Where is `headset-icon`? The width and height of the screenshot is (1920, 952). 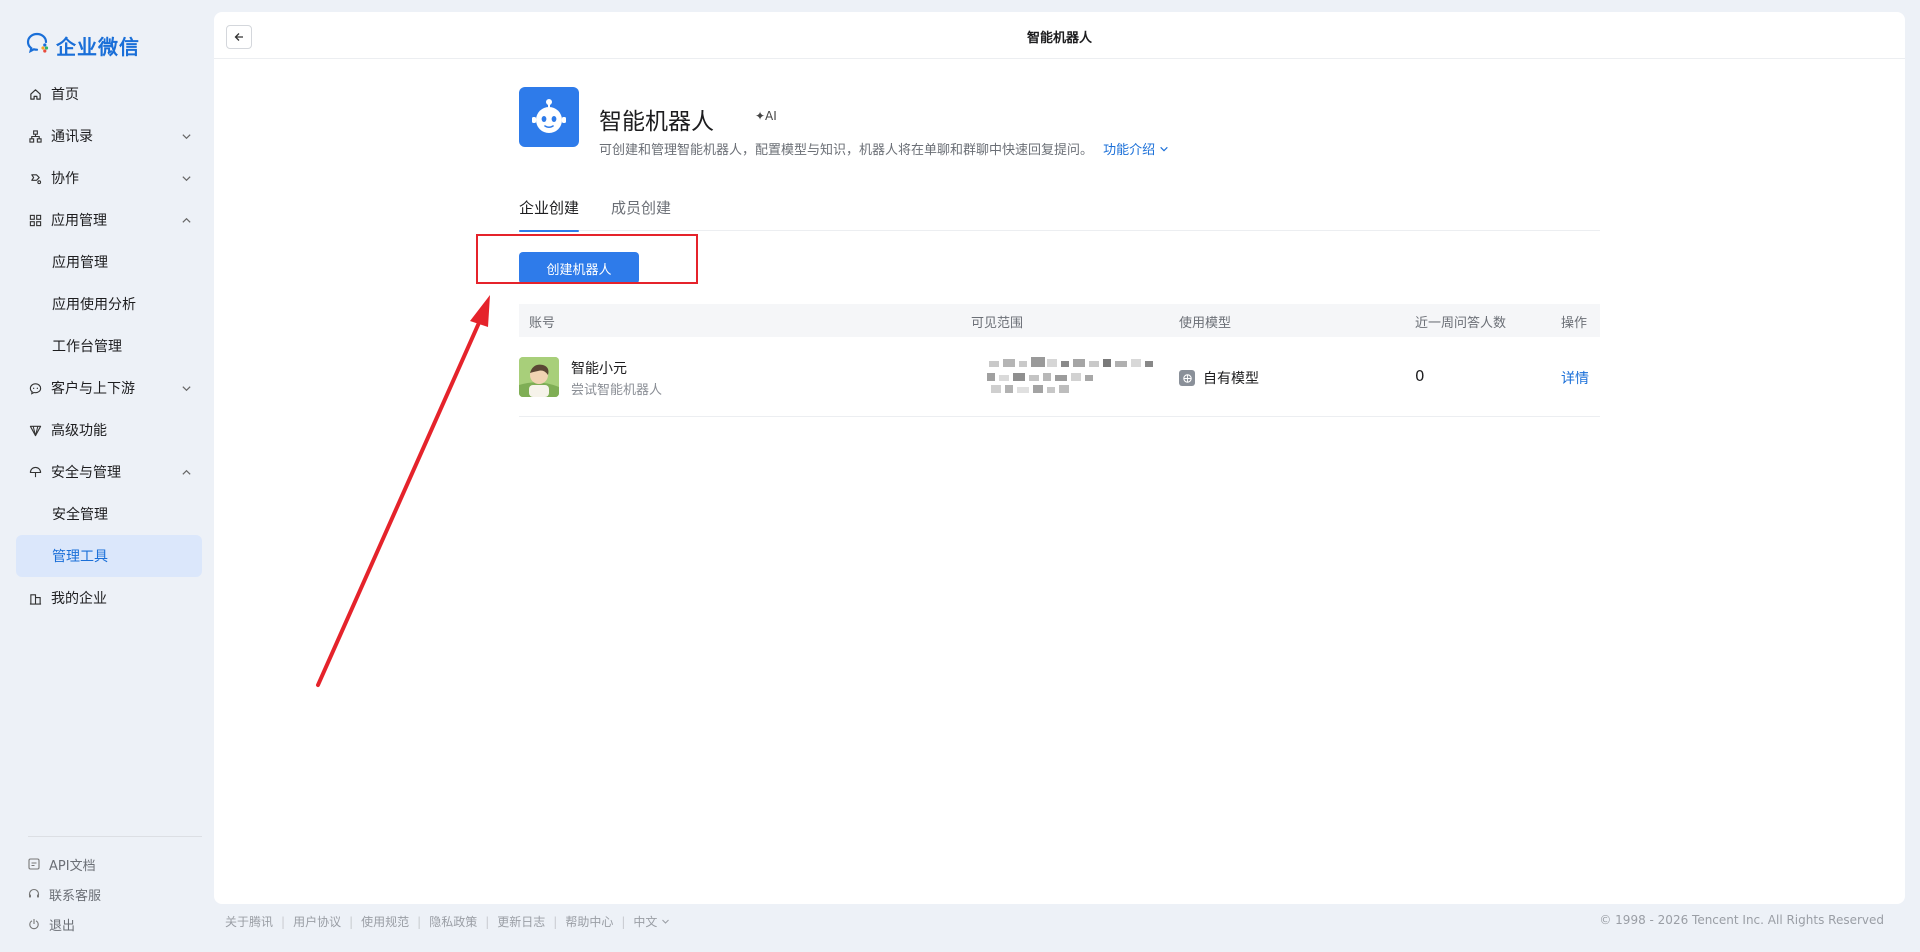 headset-icon is located at coordinates (34, 894).